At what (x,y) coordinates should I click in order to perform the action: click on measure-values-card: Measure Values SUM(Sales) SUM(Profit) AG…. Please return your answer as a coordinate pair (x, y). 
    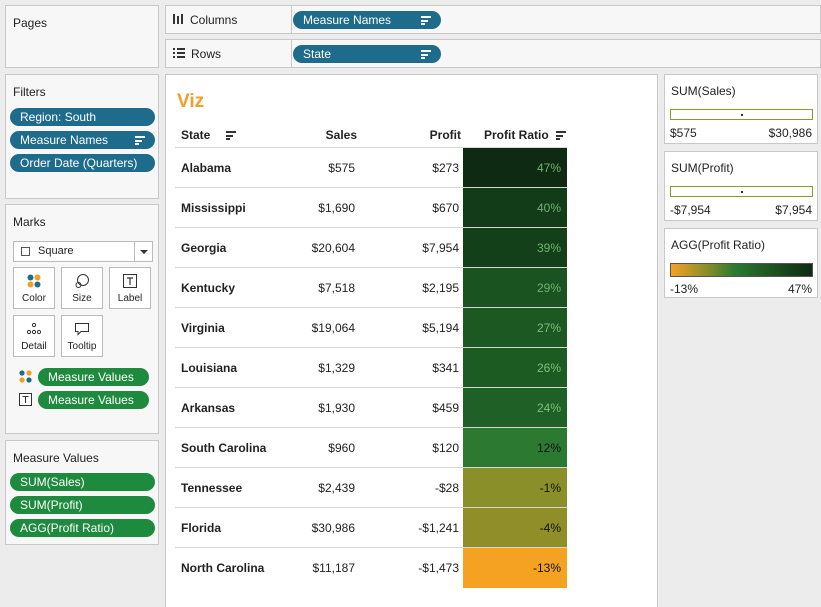
    Looking at the image, I should click on (82, 492).